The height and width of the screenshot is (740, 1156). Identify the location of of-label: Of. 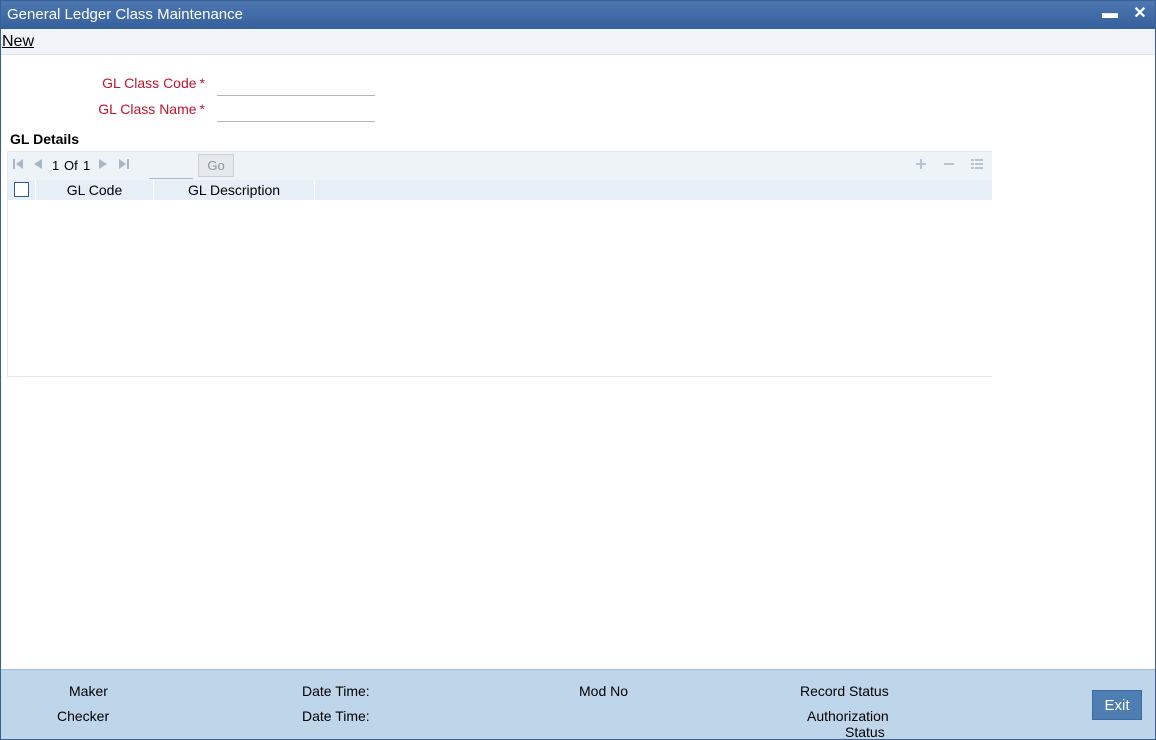
(71, 165).